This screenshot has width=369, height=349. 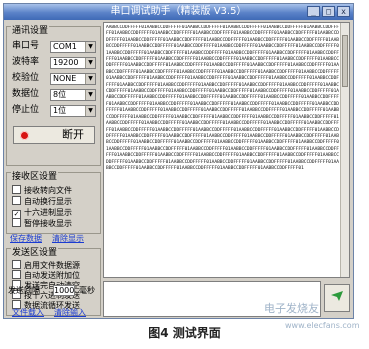 What do you see at coordinates (35, 253) in the screenshot?
I see `send-settings-title: 发送区设置` at bounding box center [35, 253].